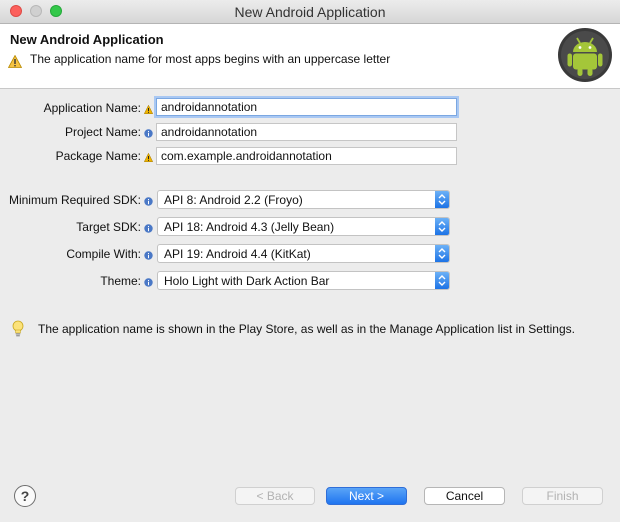 The height and width of the screenshot is (522, 620). I want to click on cancel-button: Cancel, so click(464, 496).